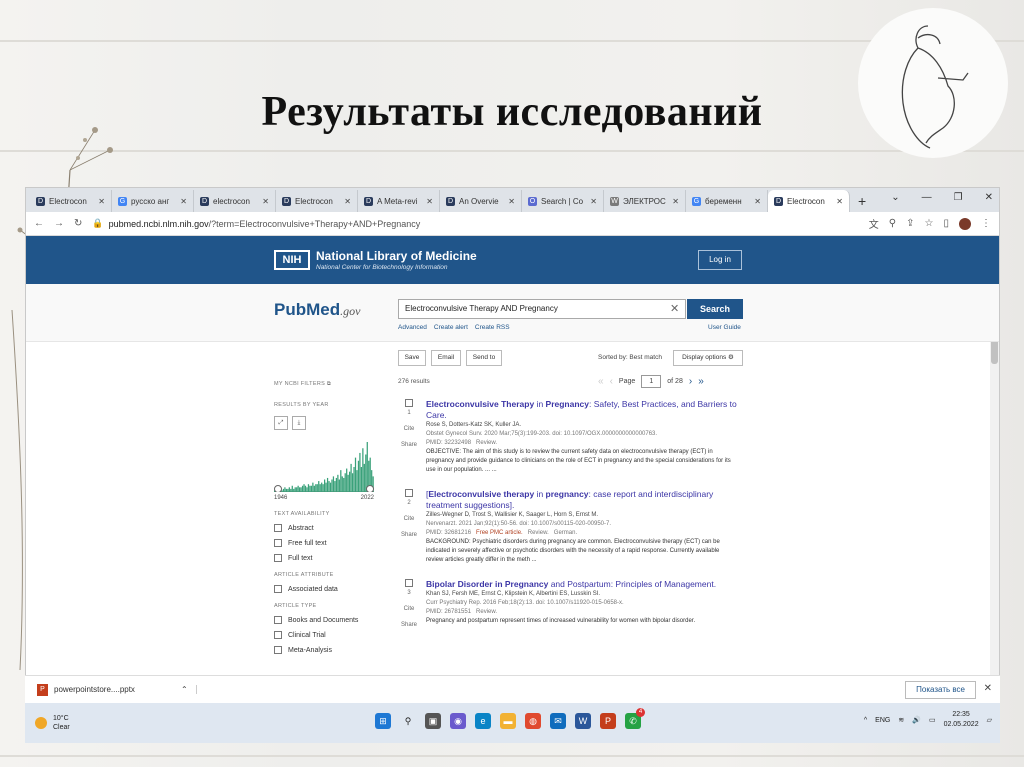  What do you see at coordinates (329, 384) in the screenshot?
I see `my-ncbi-filters-label: MY NCBI FILTERS ⧉` at bounding box center [329, 384].